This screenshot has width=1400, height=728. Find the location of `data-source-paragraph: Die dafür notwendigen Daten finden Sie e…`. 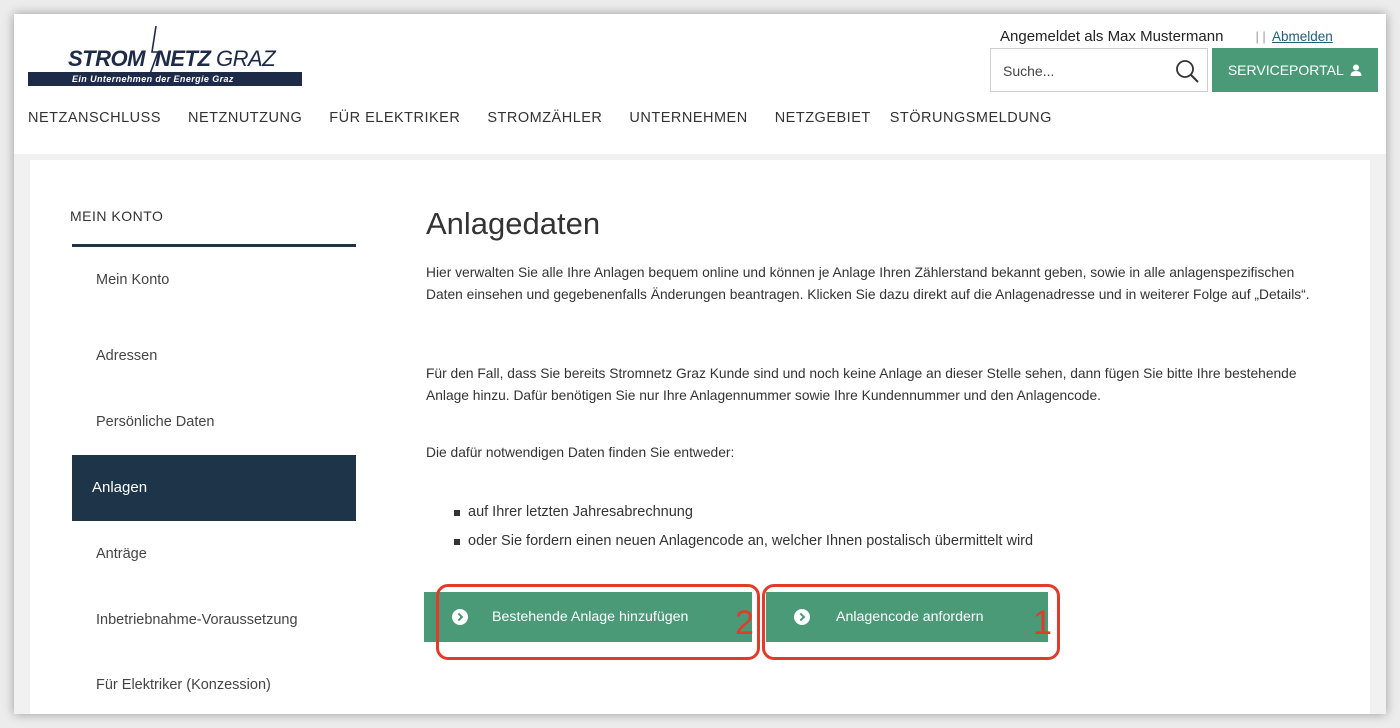

data-source-paragraph: Die dafür notwendigen Daten finden Sie e… is located at coordinates (580, 452).